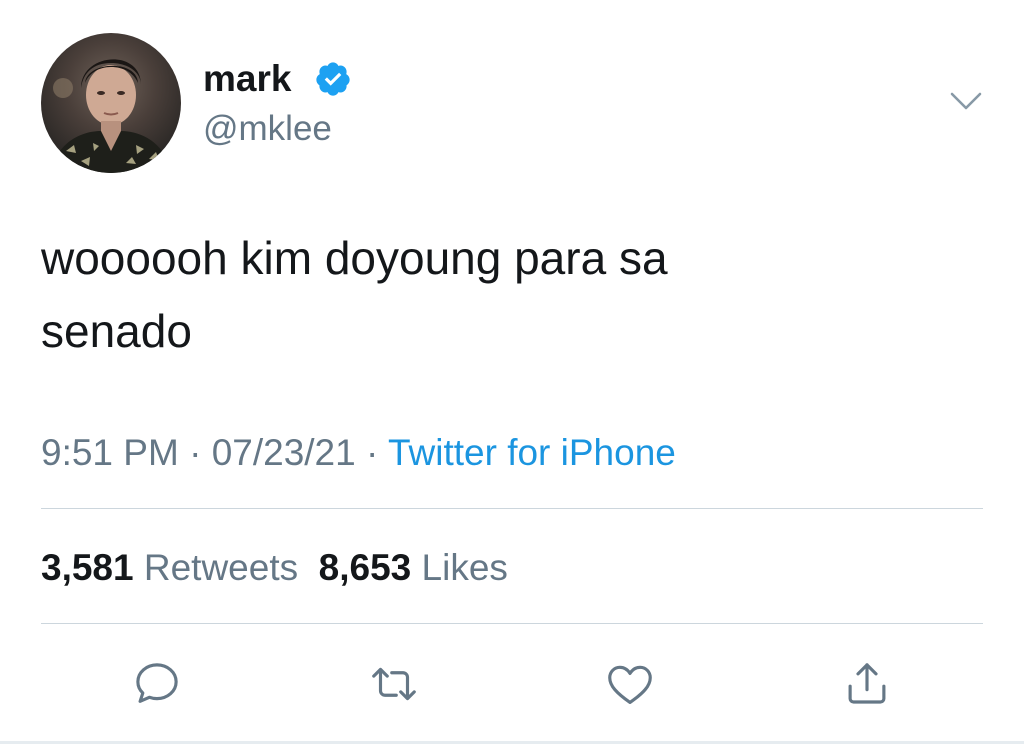 The width and height of the screenshot is (1024, 744). What do you see at coordinates (221, 567) in the screenshot?
I see `retweets-label: Retweets` at bounding box center [221, 567].